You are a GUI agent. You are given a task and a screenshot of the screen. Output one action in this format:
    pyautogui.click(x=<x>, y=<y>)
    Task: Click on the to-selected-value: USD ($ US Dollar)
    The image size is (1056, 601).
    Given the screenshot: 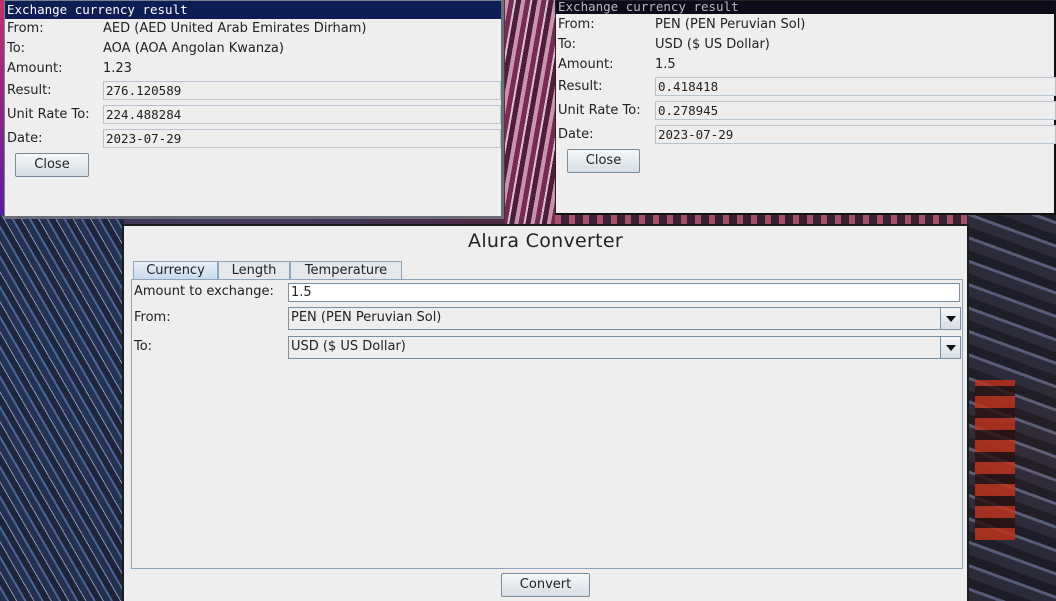 What is the action you would take?
    pyautogui.click(x=348, y=346)
    